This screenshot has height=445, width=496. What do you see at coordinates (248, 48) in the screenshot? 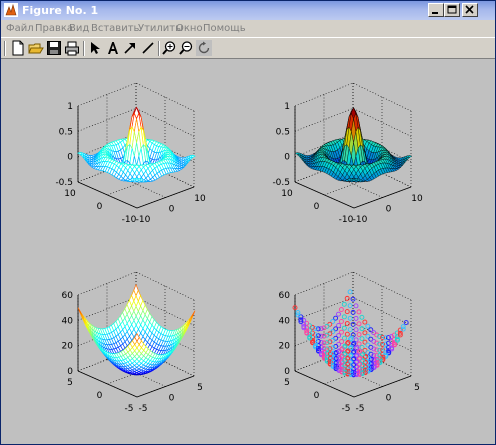
I see `toolbar` at bounding box center [248, 48].